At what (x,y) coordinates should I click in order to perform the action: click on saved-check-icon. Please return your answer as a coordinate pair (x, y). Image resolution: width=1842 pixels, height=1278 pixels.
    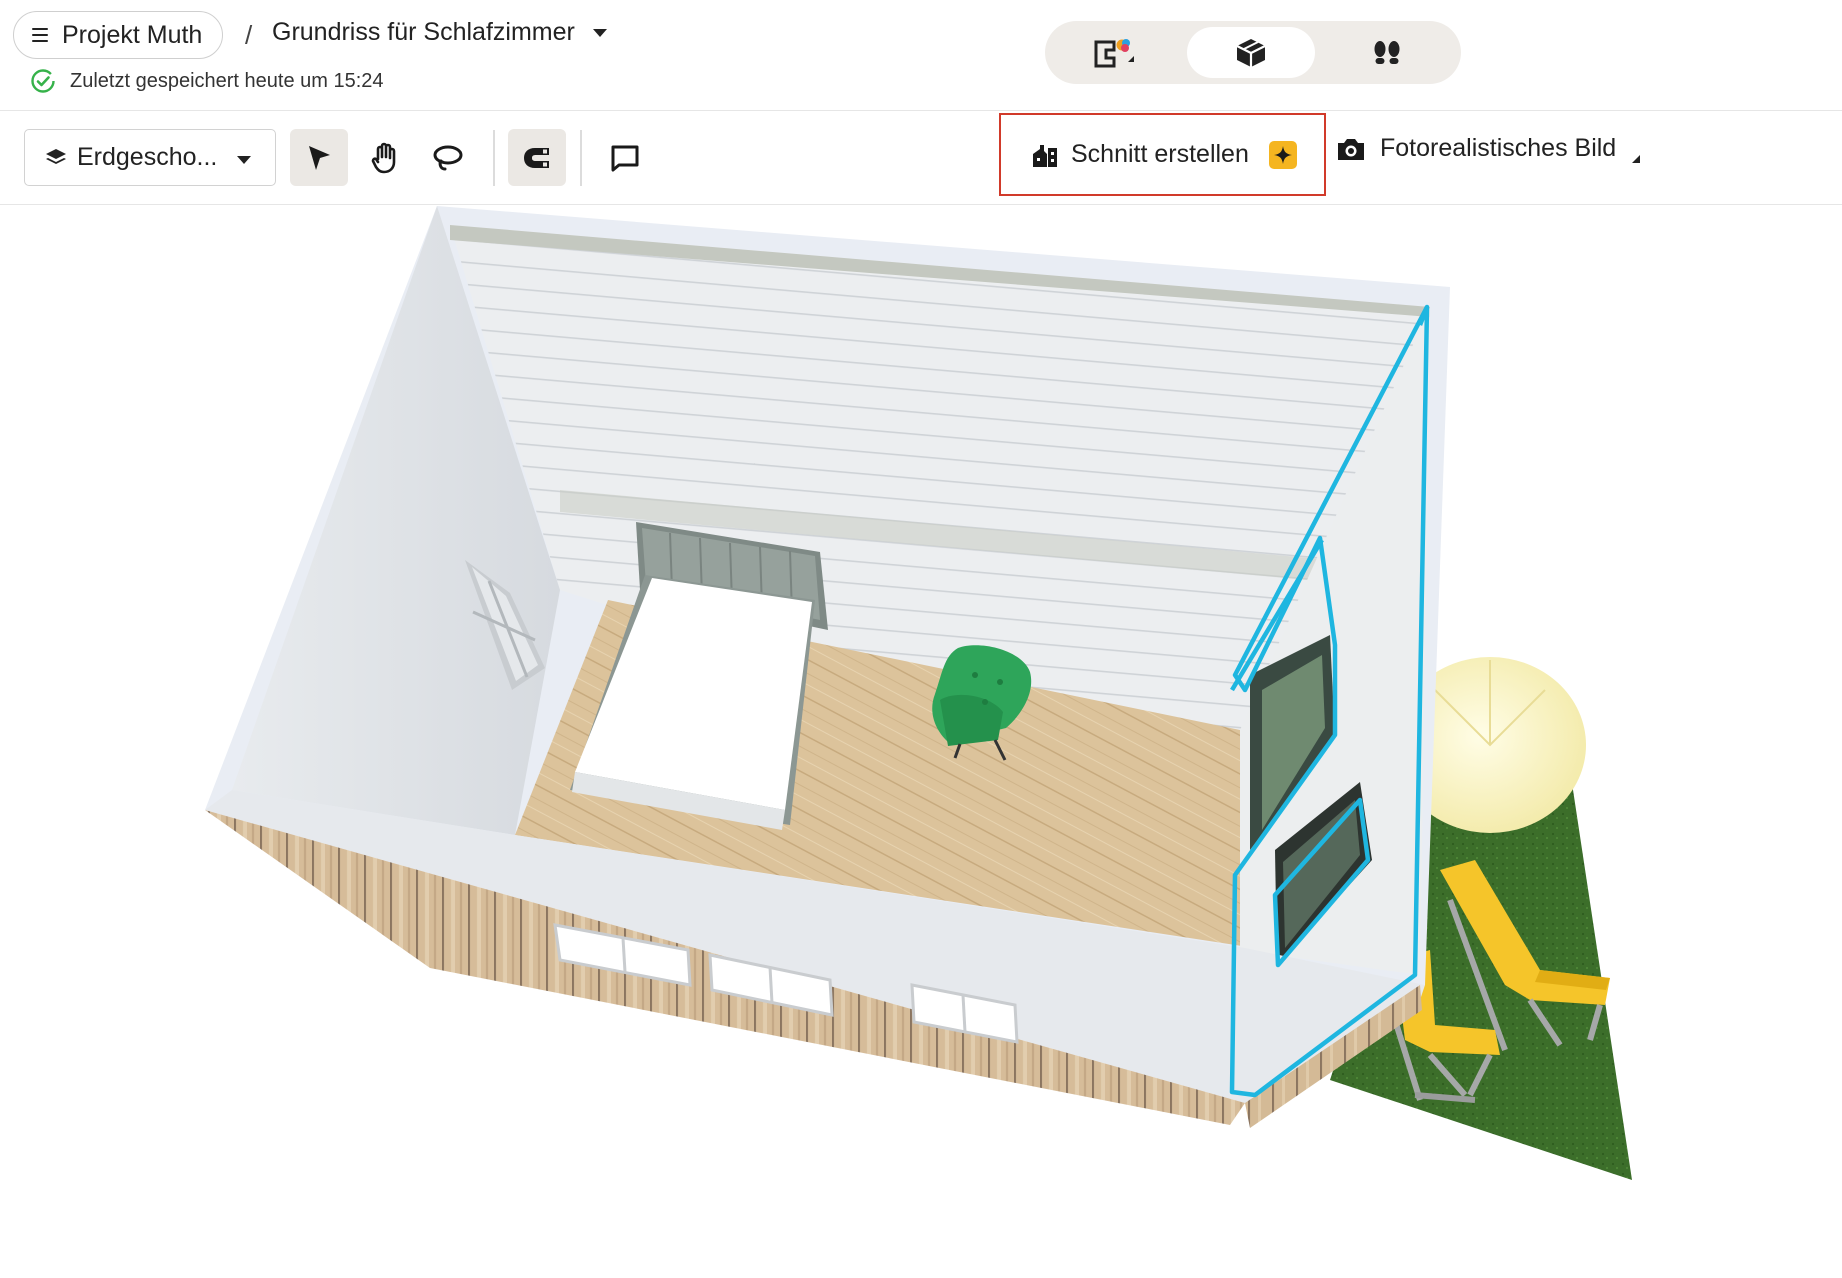
    Looking at the image, I should click on (43, 81).